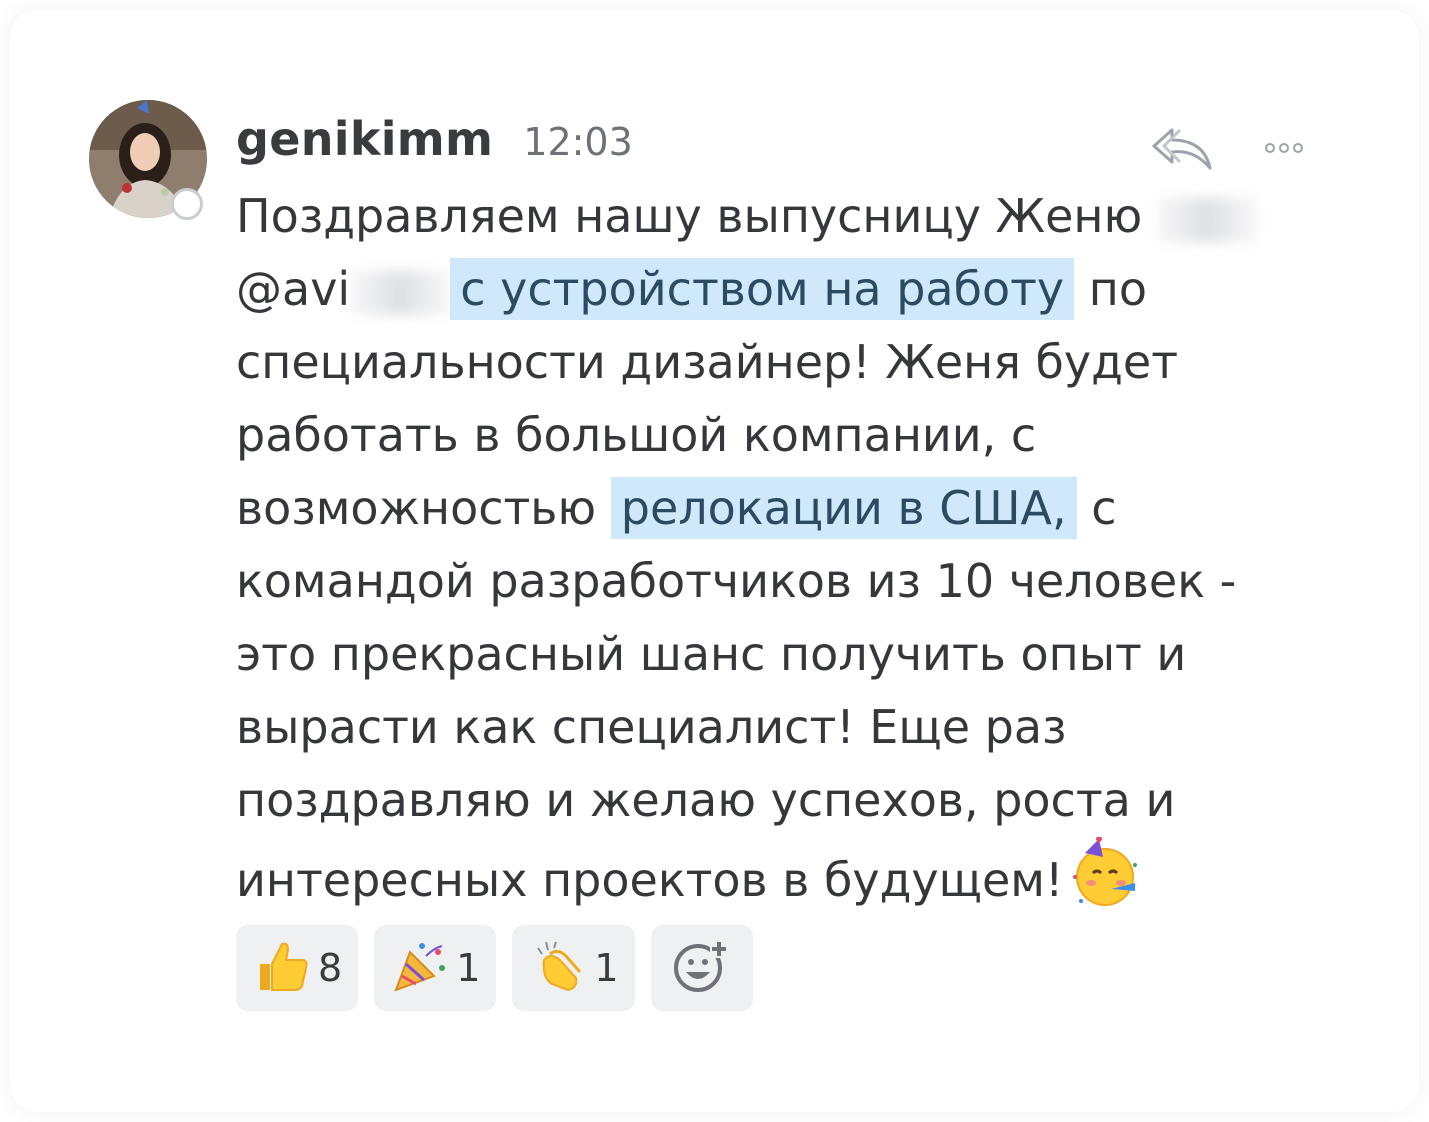 Image resolution: width=1429 pixels, height=1122 pixels. I want to click on message-text: по, so click(1110, 289).